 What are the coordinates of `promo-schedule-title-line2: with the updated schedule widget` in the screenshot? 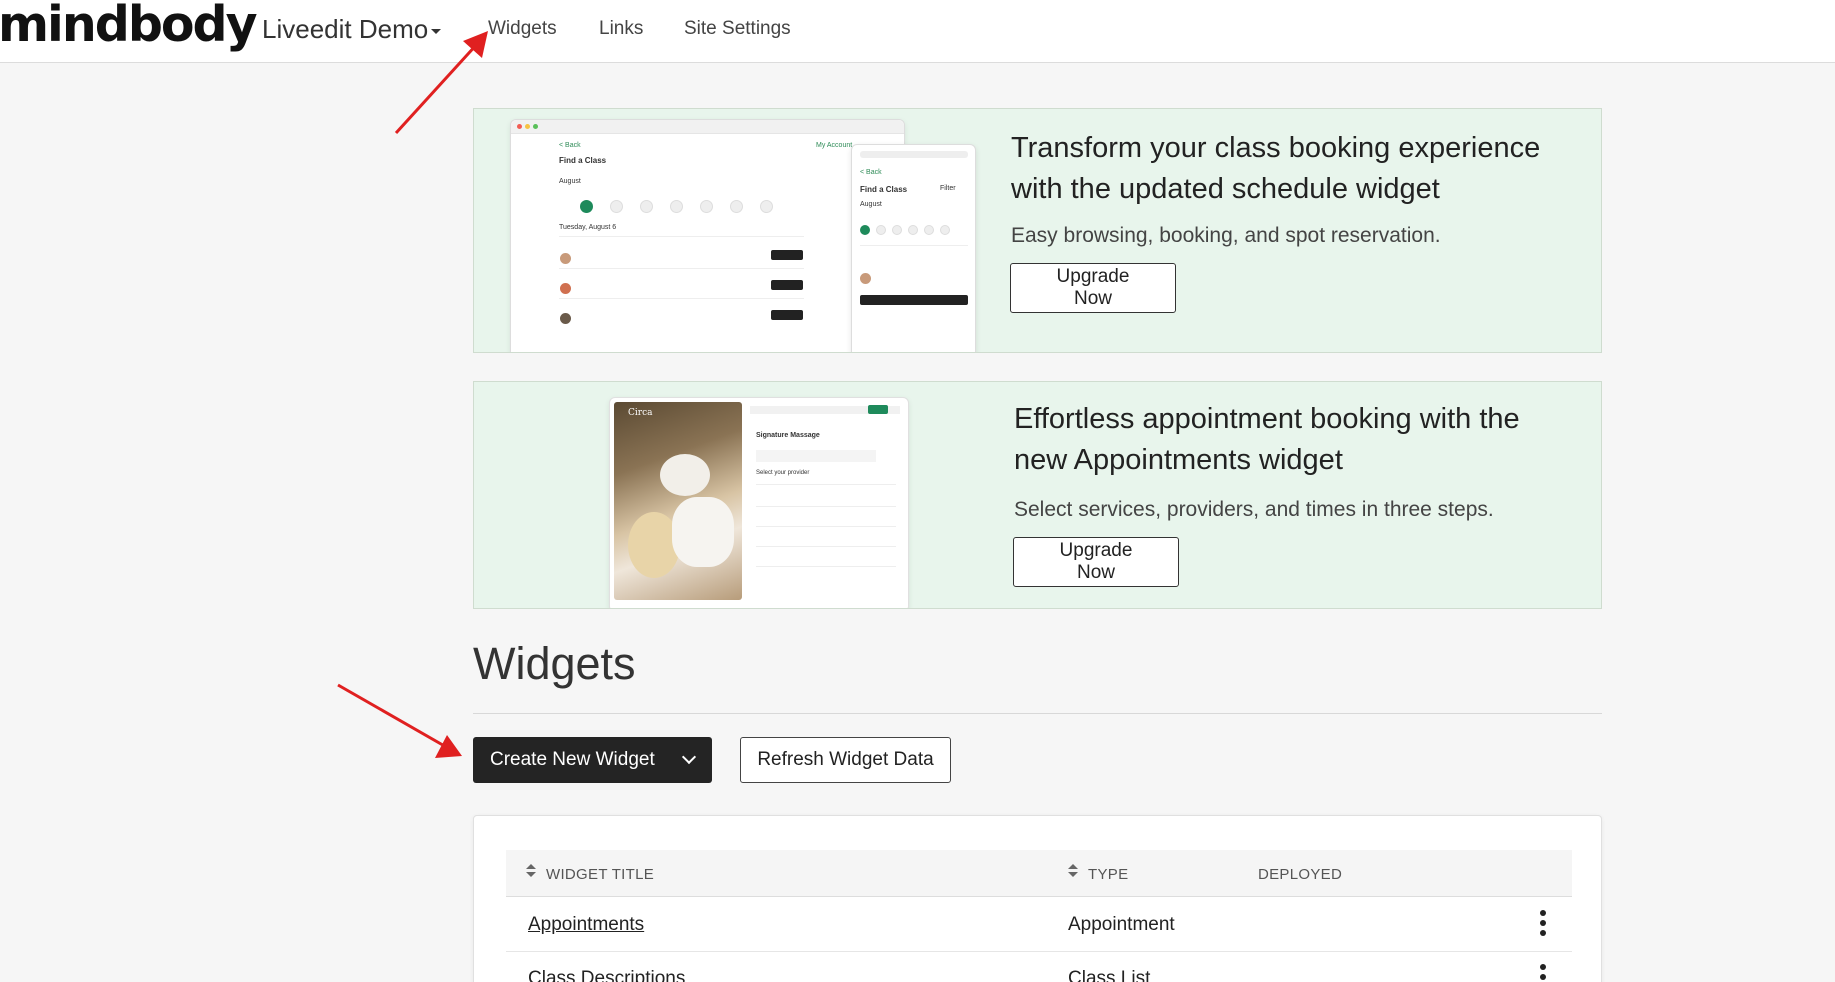 It's located at (1225, 189).